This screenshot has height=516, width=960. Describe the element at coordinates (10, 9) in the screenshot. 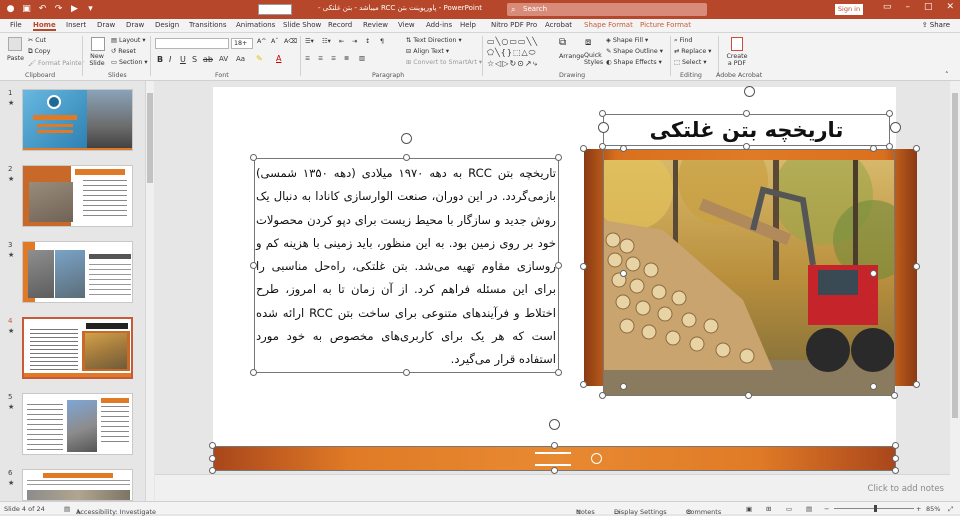

I see `autosave-icon: ●` at that location.